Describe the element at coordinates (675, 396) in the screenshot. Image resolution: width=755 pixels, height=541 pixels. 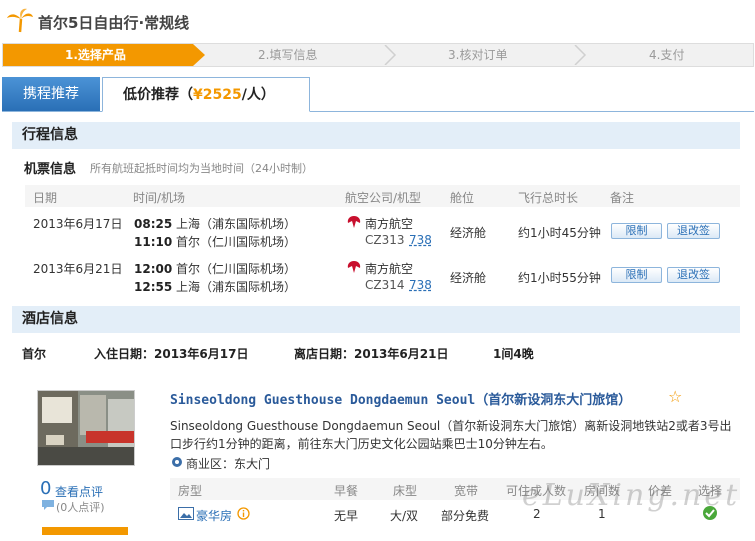
I see `star-icon: ☆` at that location.